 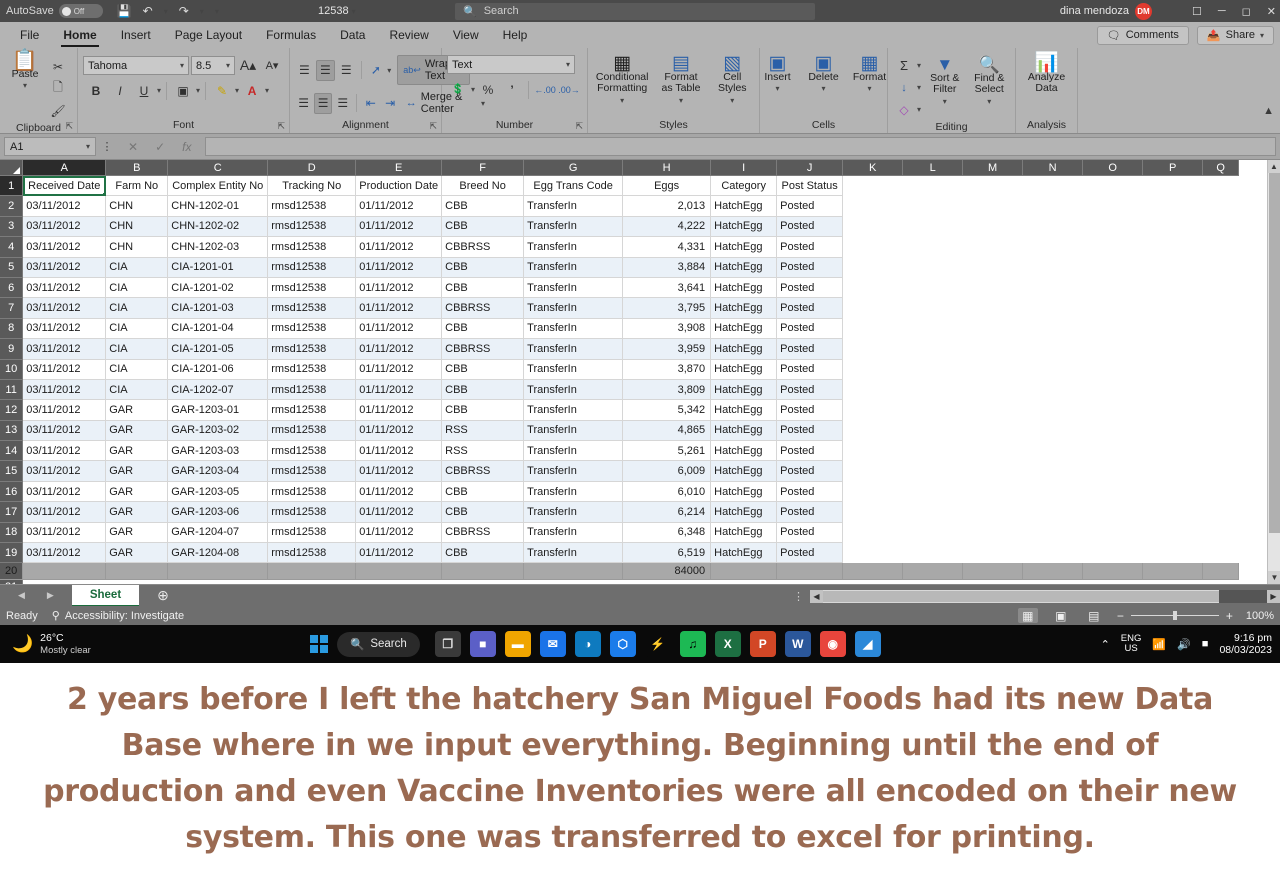 What do you see at coordinates (399, 410) in the screenshot?
I see `cell: 01/11/2012` at bounding box center [399, 410].